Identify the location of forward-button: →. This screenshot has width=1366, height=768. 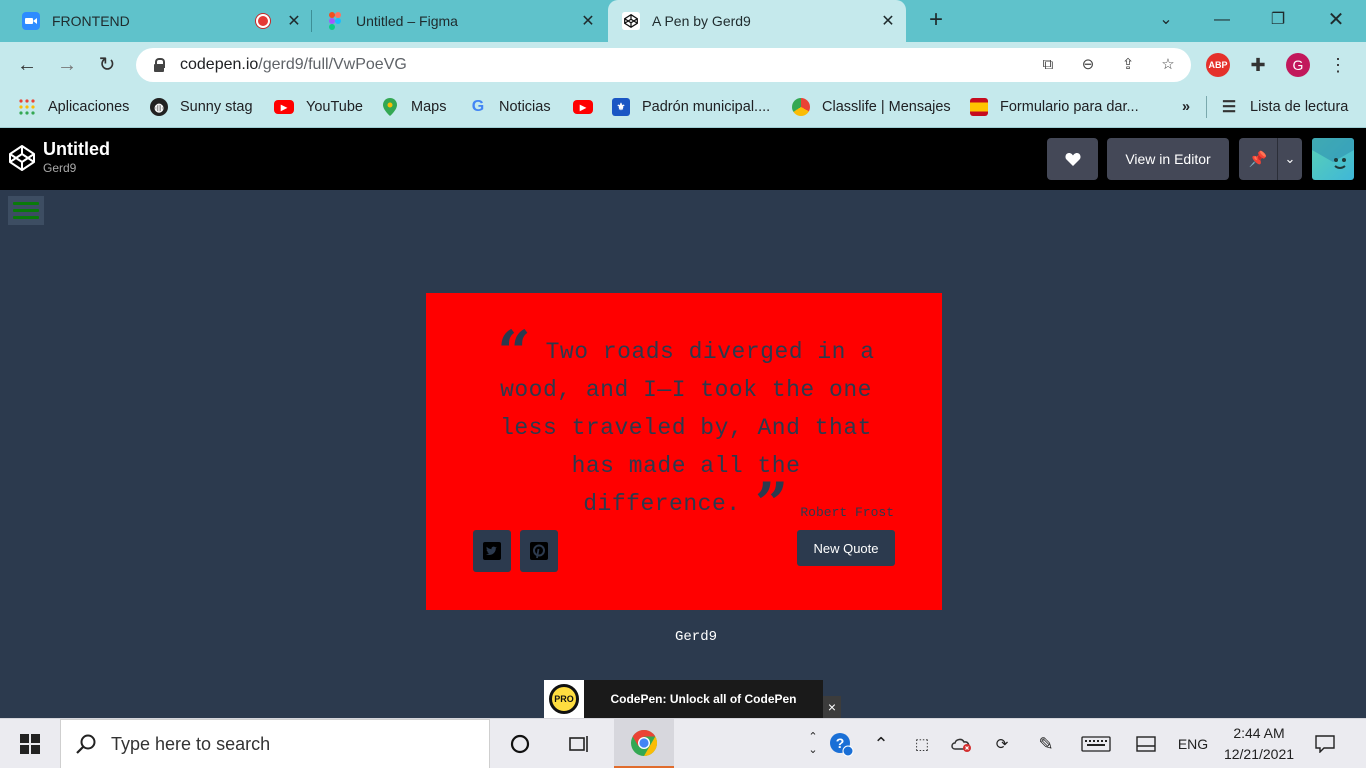
(67, 65).